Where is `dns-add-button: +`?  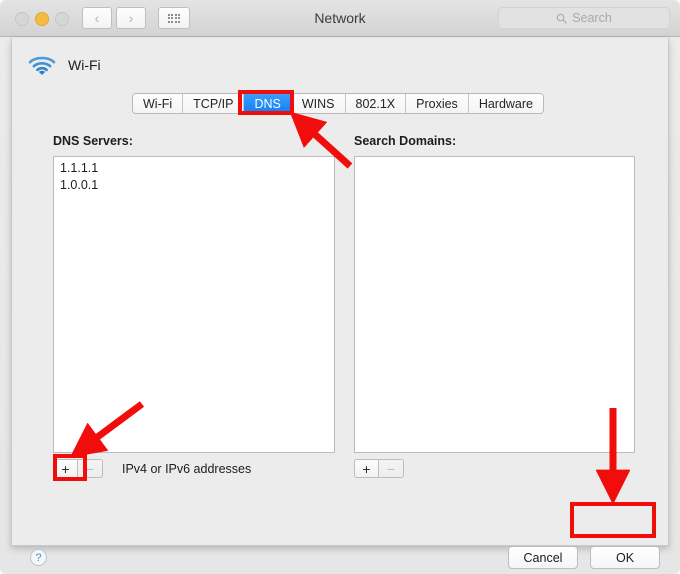
dns-add-button: + is located at coordinates (65, 468).